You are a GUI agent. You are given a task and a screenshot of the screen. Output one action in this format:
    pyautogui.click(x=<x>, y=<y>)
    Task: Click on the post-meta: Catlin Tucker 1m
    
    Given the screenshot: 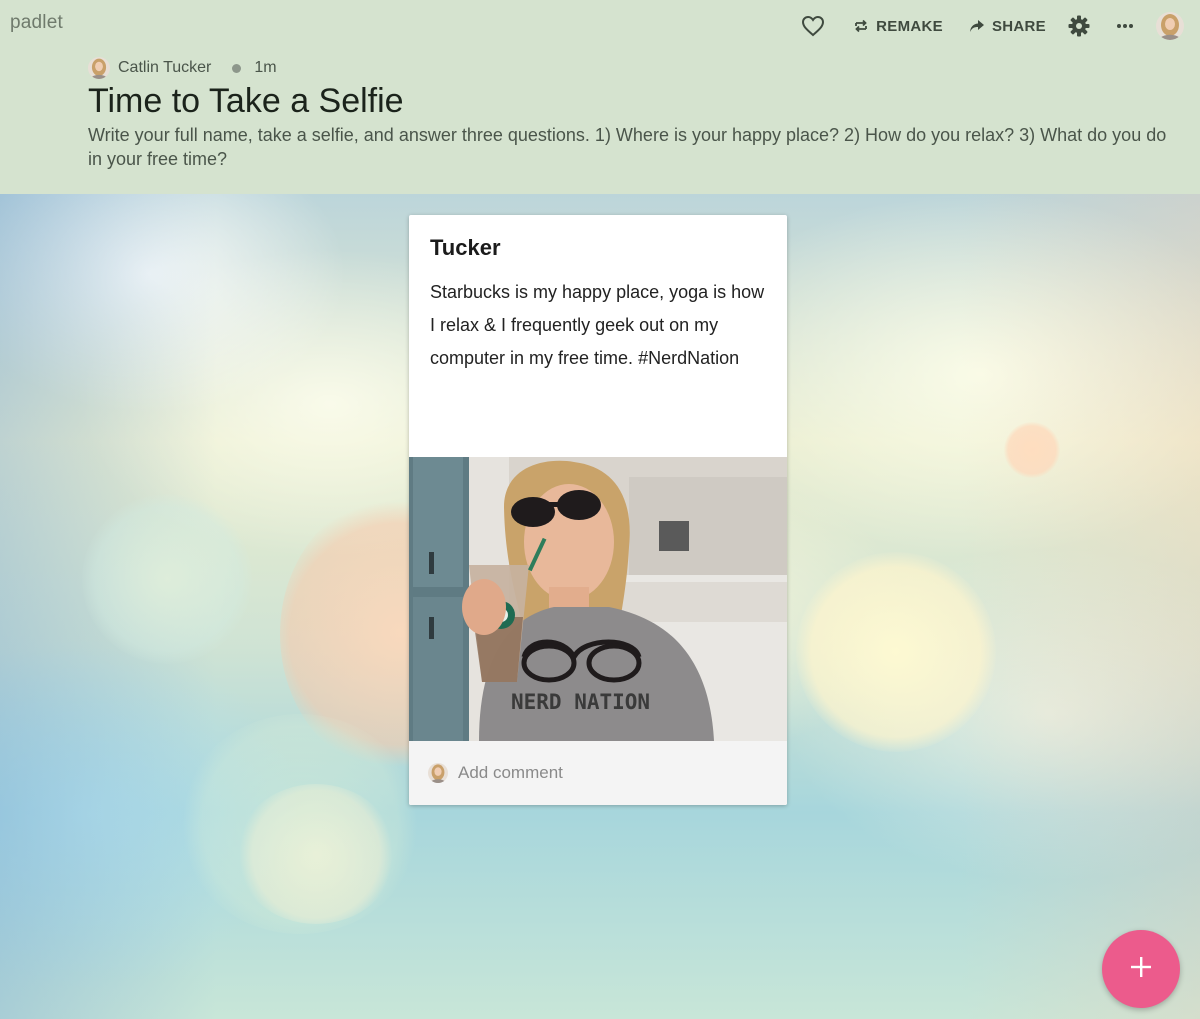 What is the action you would take?
    pyautogui.click(x=182, y=68)
    